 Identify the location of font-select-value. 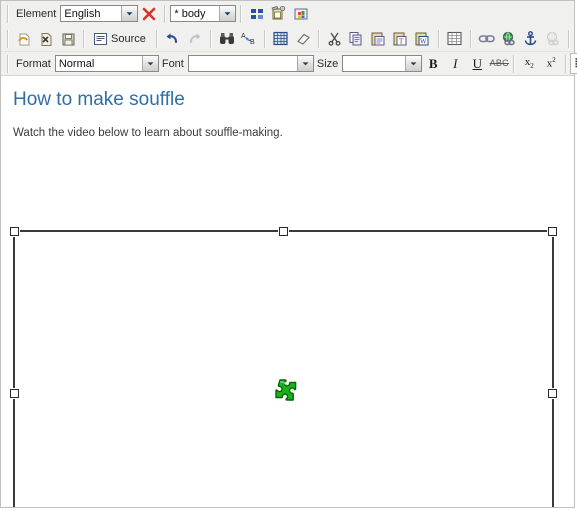
(243, 63).